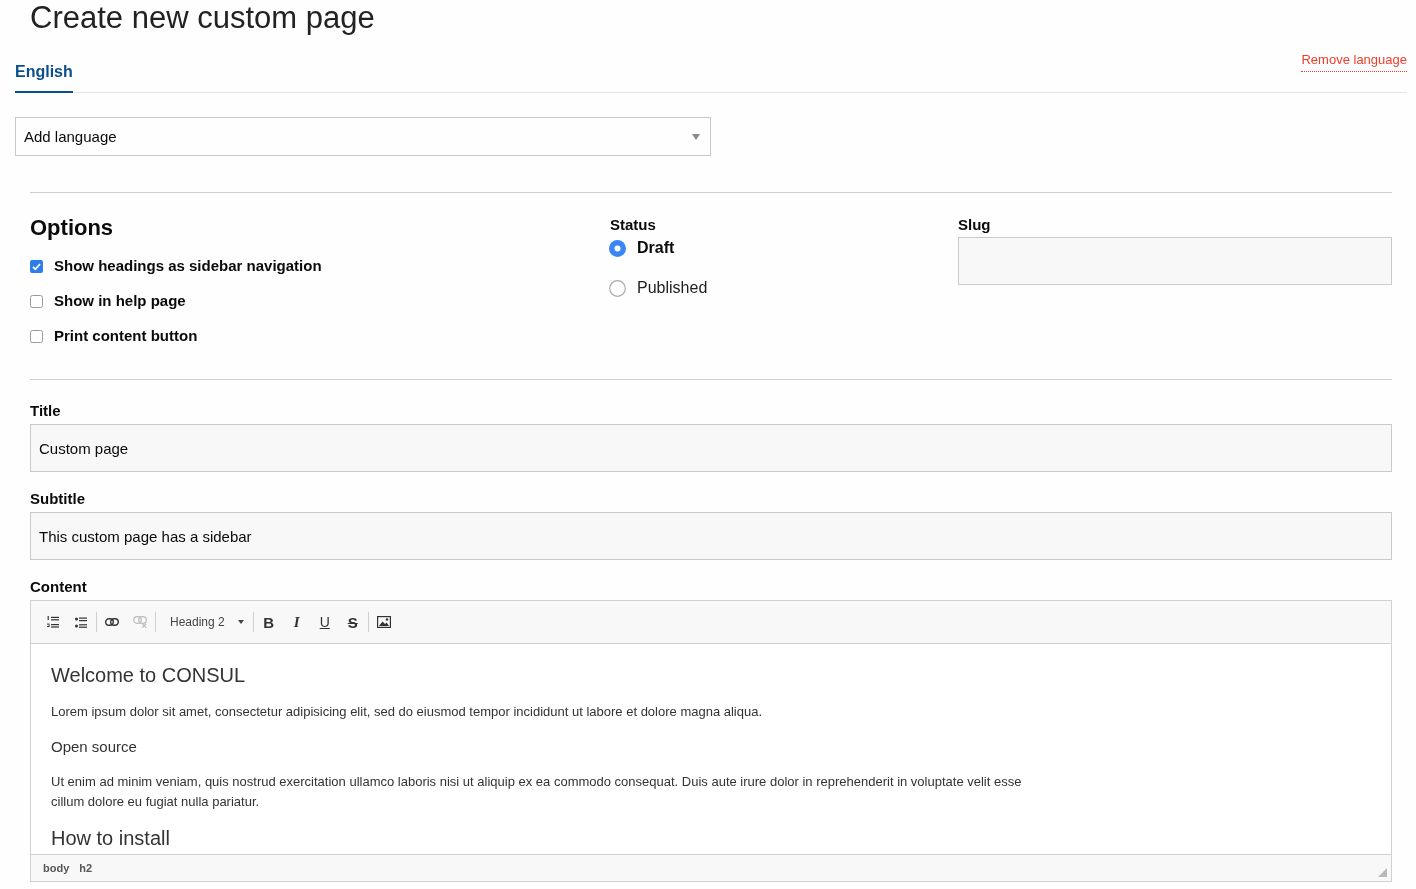 The height and width of the screenshot is (889, 1416). What do you see at coordinates (324, 622) in the screenshot?
I see `underline-button: U` at bounding box center [324, 622].